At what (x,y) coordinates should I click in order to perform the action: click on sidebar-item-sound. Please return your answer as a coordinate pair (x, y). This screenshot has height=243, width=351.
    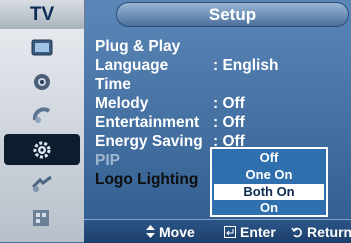
    Looking at the image, I should click on (42, 81).